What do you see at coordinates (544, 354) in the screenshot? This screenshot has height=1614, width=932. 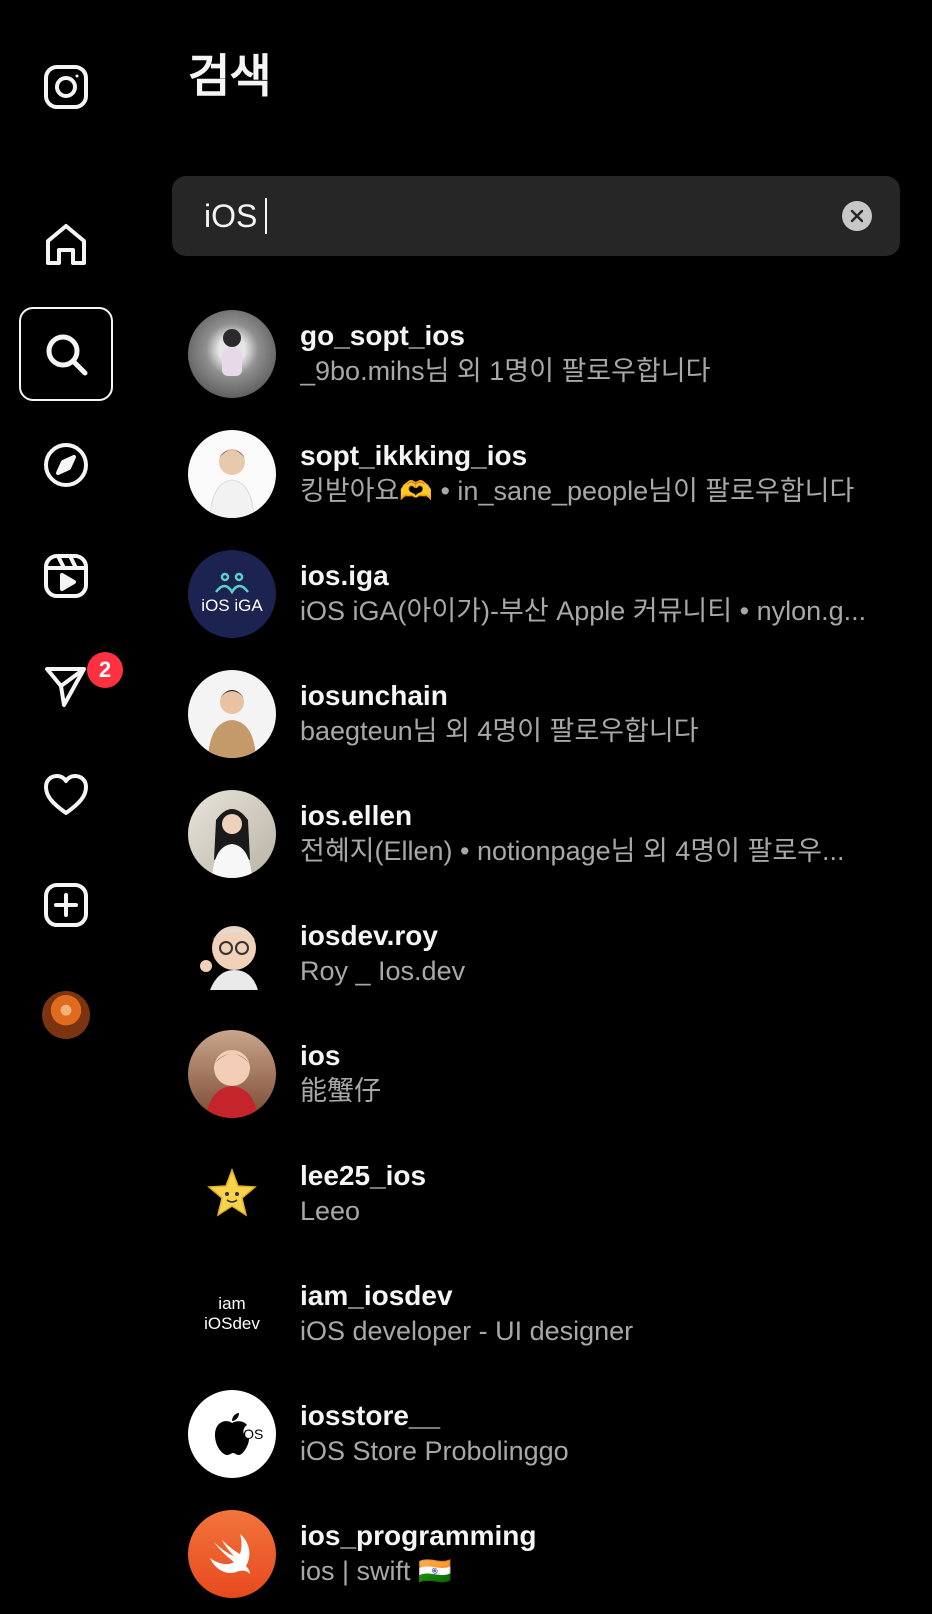 I see `search-result-row: go_sopt_ios _9bo.mihs님 외 1명이 팔로우합니다` at bounding box center [544, 354].